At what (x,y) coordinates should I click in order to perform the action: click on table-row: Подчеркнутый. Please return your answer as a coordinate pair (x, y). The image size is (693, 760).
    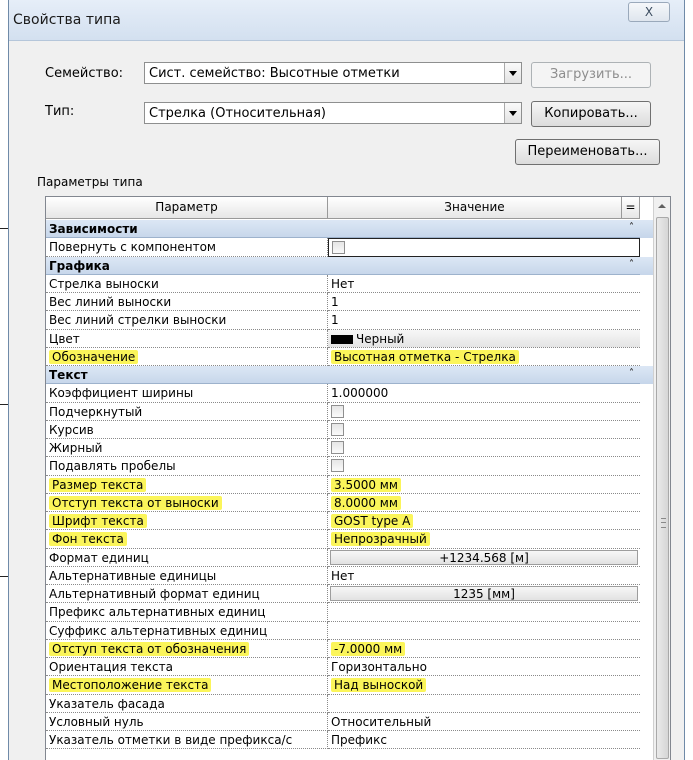
    Looking at the image, I should click on (350, 411).